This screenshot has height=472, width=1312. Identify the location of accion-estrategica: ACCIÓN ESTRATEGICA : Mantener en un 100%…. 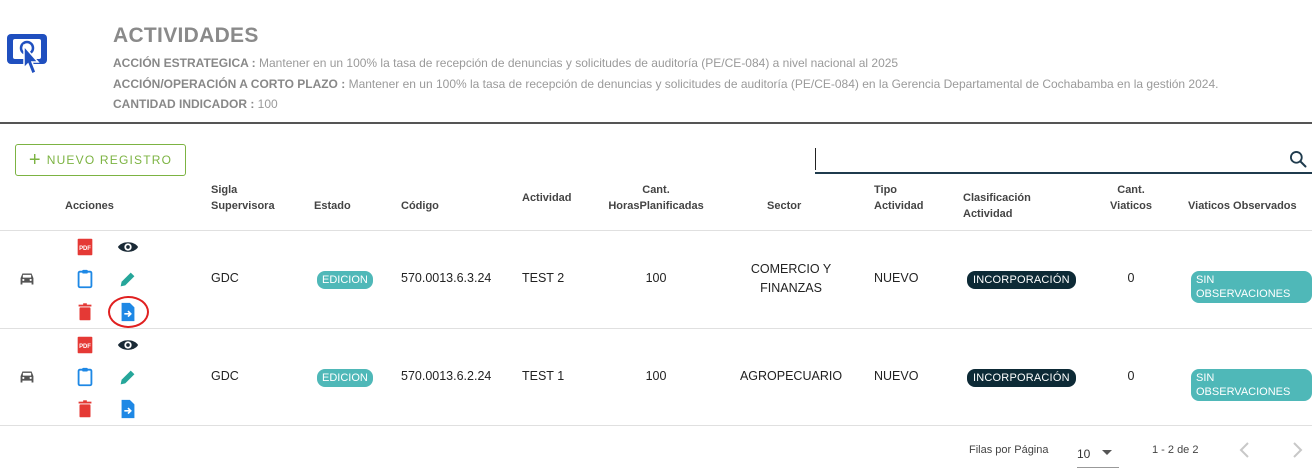
(505, 63).